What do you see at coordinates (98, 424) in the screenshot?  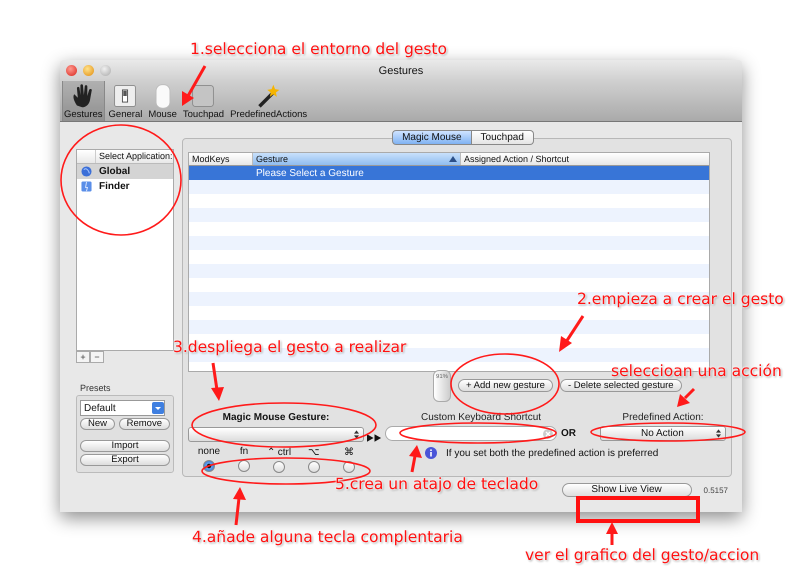 I see `new-button: New` at bounding box center [98, 424].